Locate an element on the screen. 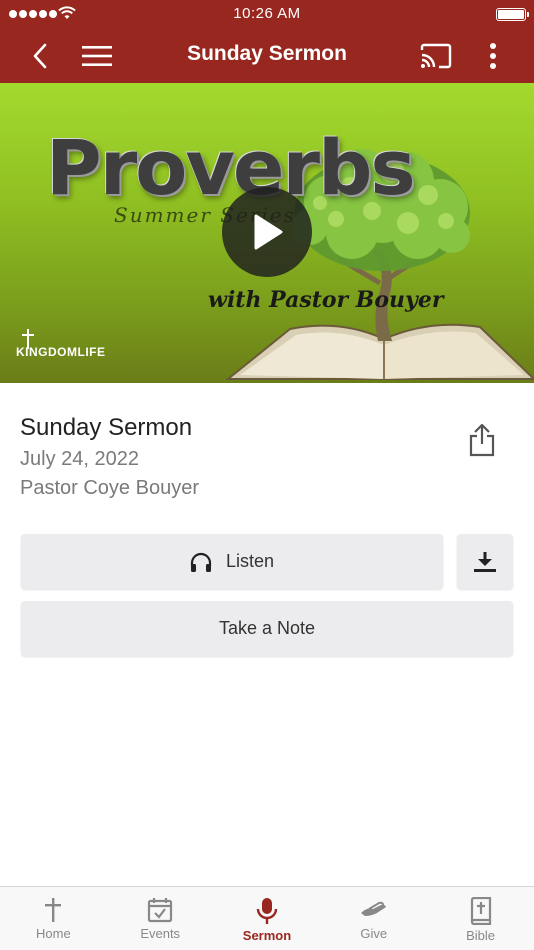 This screenshot has width=534, height=950. headphones-icon is located at coordinates (201, 562).